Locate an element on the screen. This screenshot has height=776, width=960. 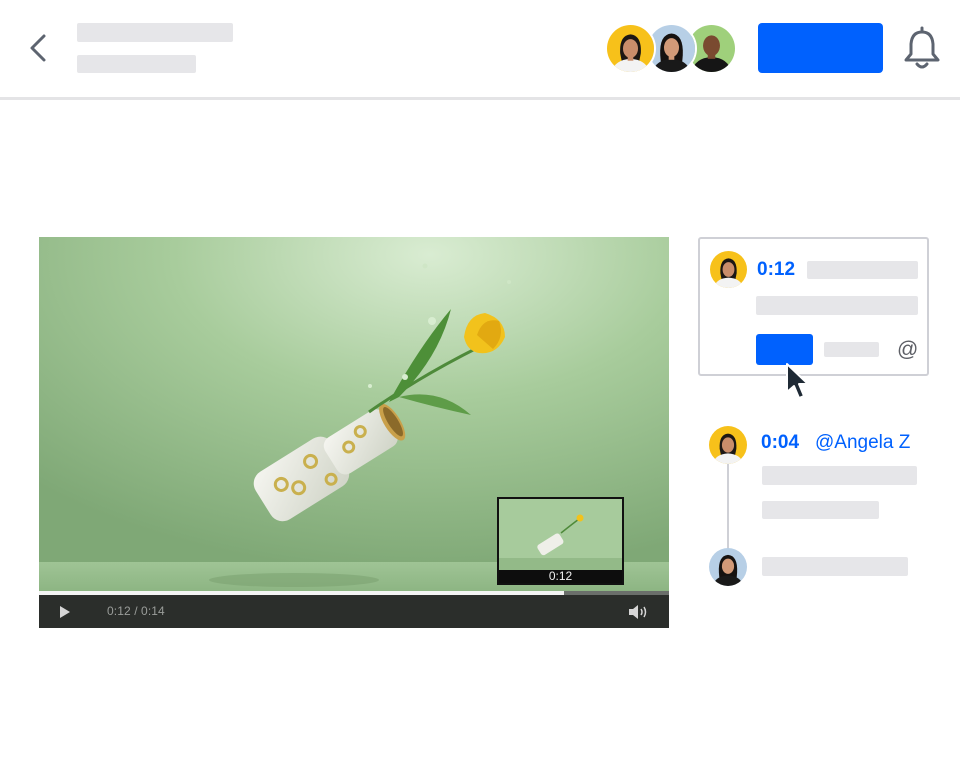
volume-button is located at coordinates (639, 612).